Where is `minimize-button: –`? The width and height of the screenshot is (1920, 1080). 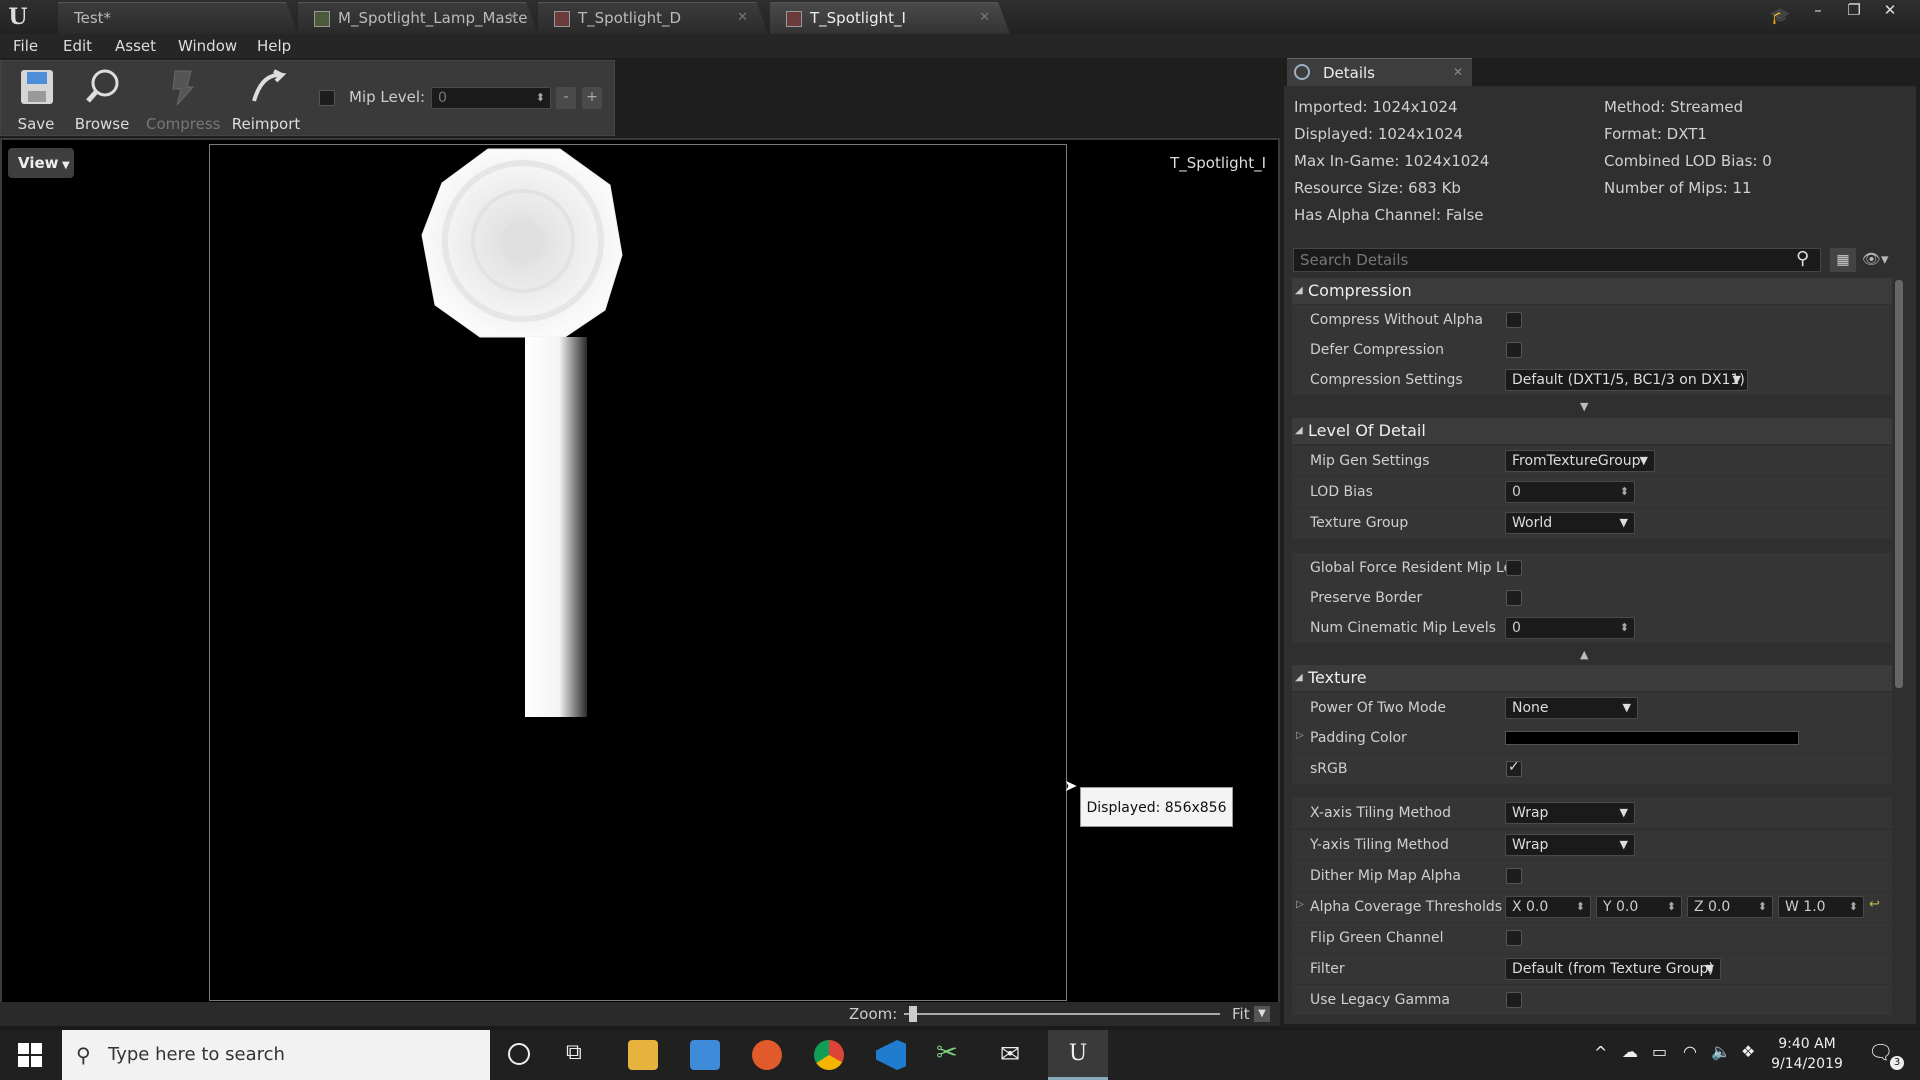
minimize-button: – is located at coordinates (1818, 11).